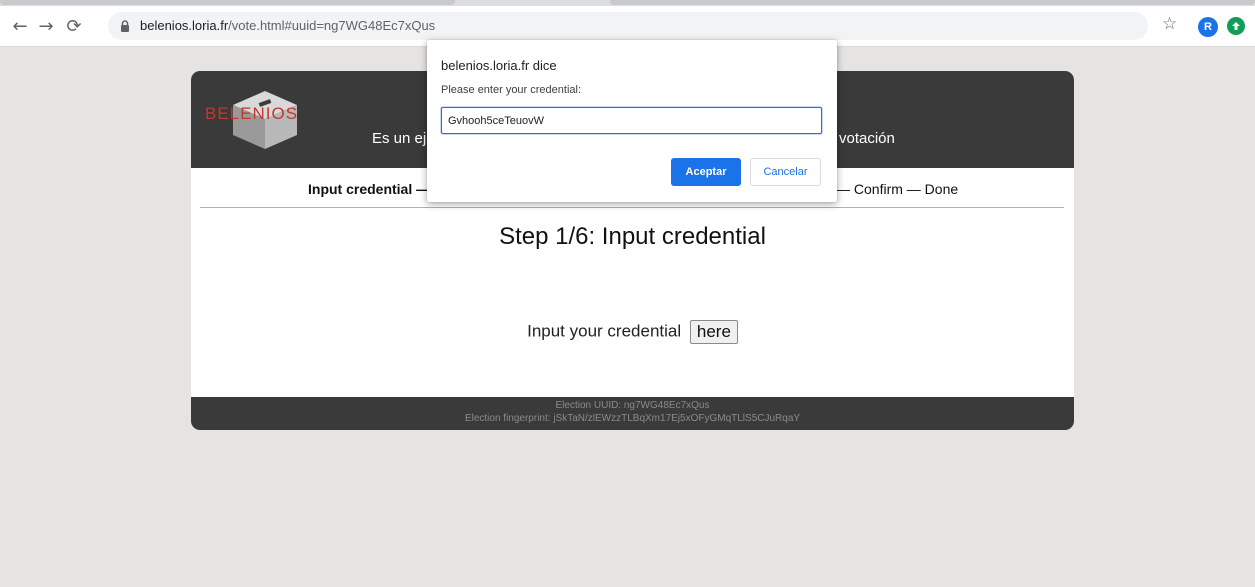  I want to click on forward-arrow-icon: →, so click(46, 26).